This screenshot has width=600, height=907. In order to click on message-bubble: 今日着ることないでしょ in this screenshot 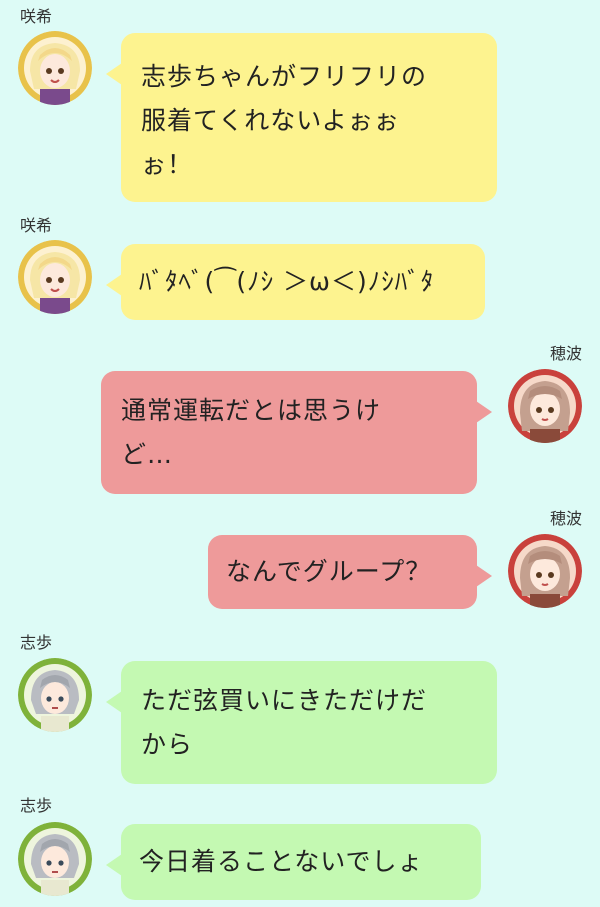, I will do `click(293, 862)`.